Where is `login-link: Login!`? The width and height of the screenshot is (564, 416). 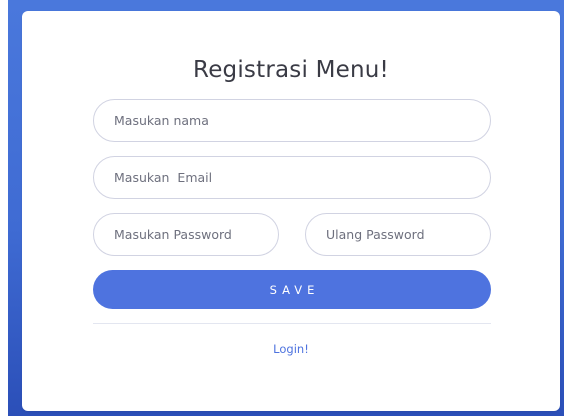
login-link: Login! is located at coordinates (291, 349).